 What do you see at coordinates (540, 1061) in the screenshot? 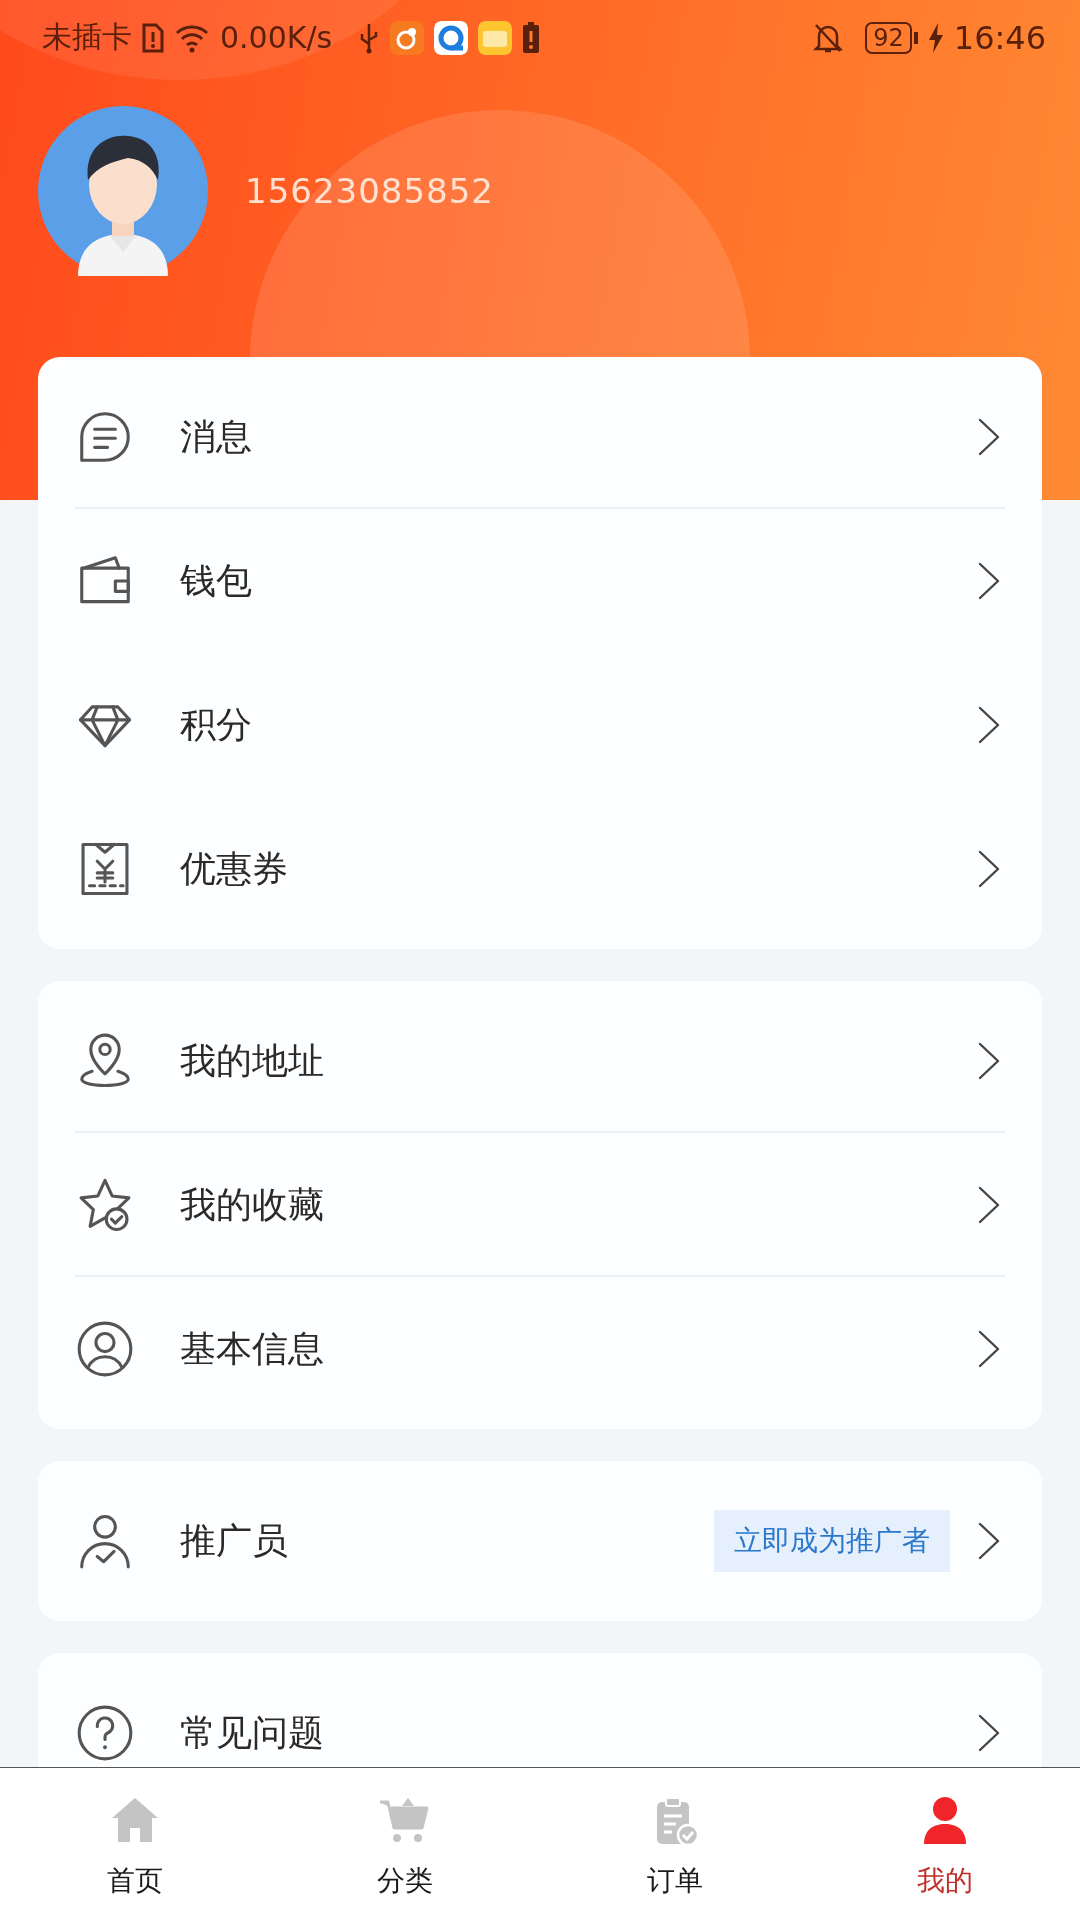
I see `menu-row: 我的地址` at bounding box center [540, 1061].